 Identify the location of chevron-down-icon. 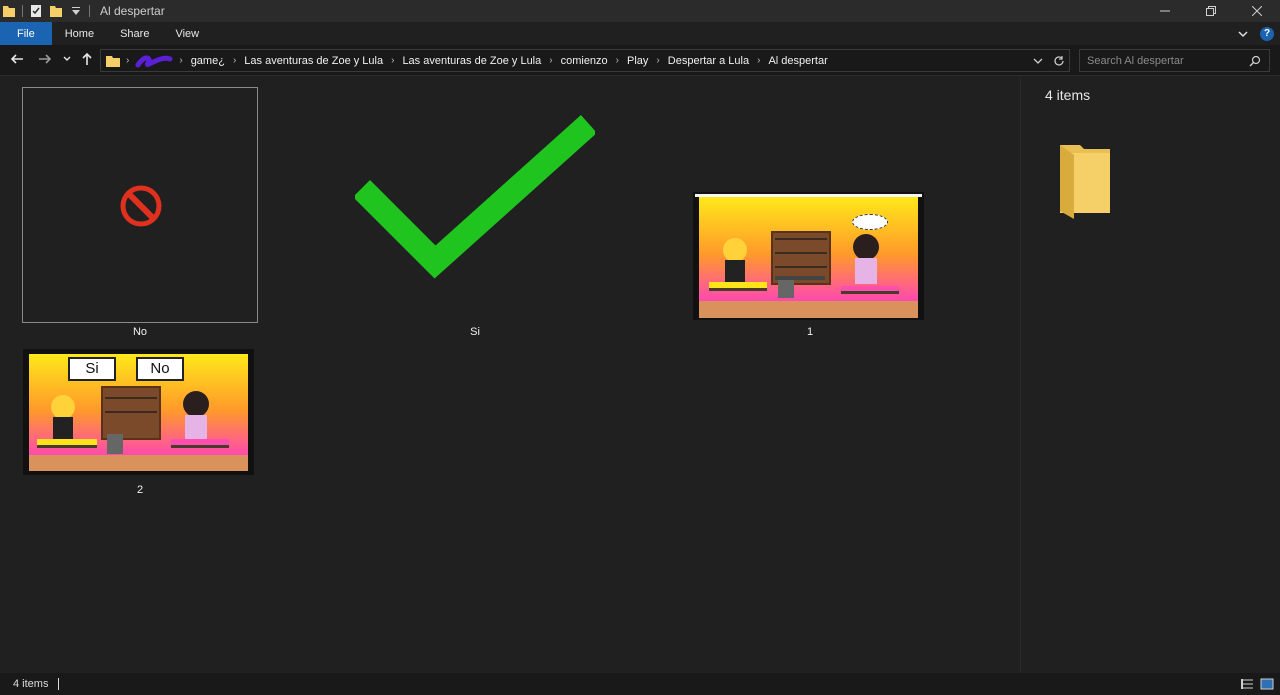
(67, 58).